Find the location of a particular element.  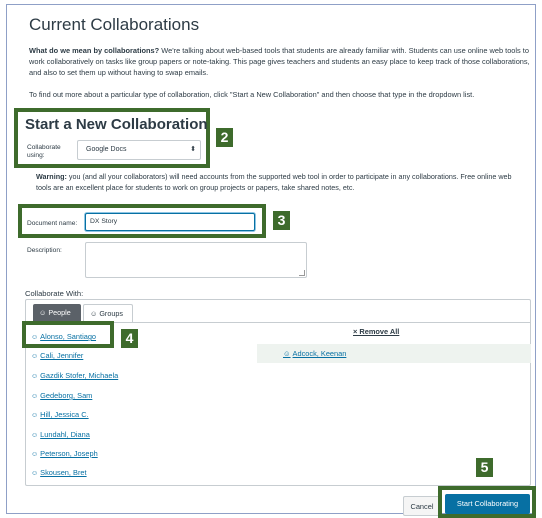

collaborate-with-label: Collaborate With: is located at coordinates (54, 293).